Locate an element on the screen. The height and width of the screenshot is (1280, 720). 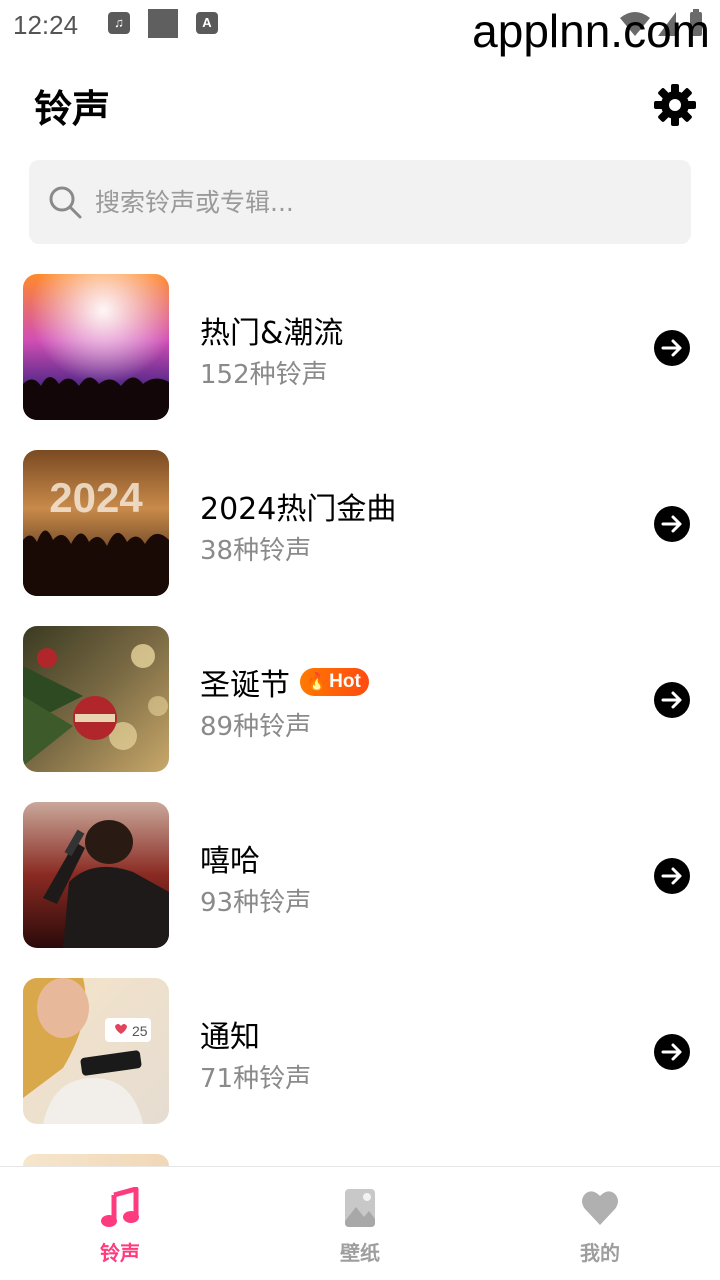
heart-icon is located at coordinates (600, 1208).